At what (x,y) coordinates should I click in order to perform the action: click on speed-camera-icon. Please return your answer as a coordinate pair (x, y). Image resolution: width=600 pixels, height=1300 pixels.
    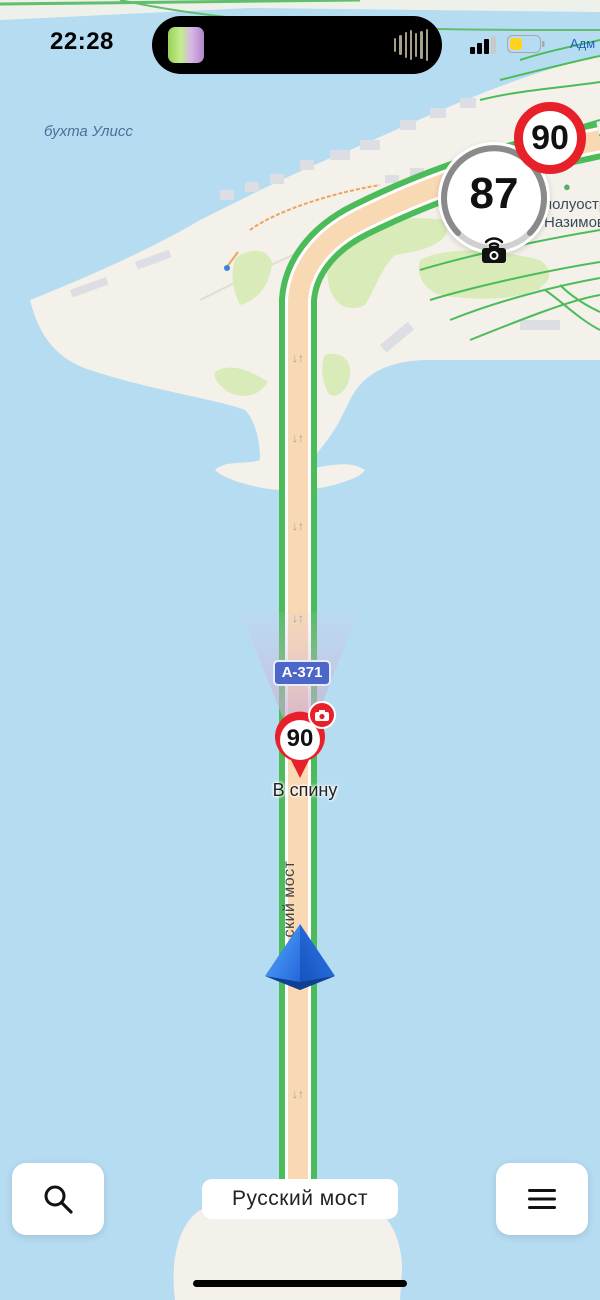
    Looking at the image, I should click on (494, 250).